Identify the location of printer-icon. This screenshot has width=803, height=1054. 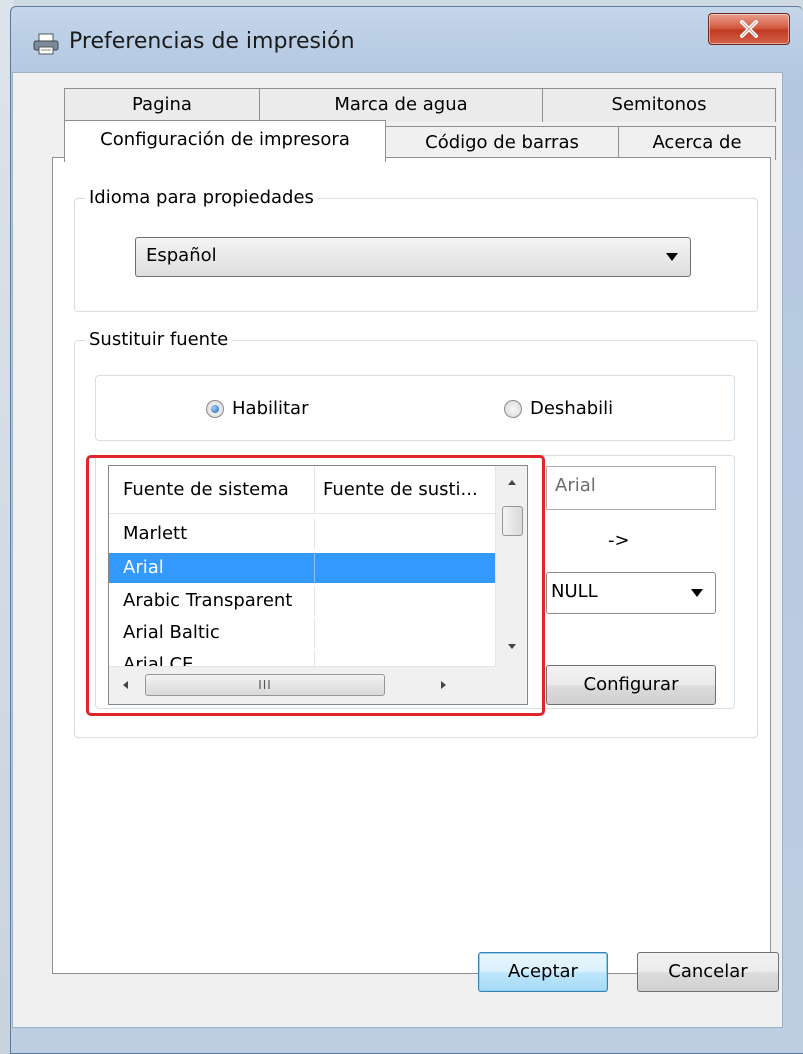
(46, 44).